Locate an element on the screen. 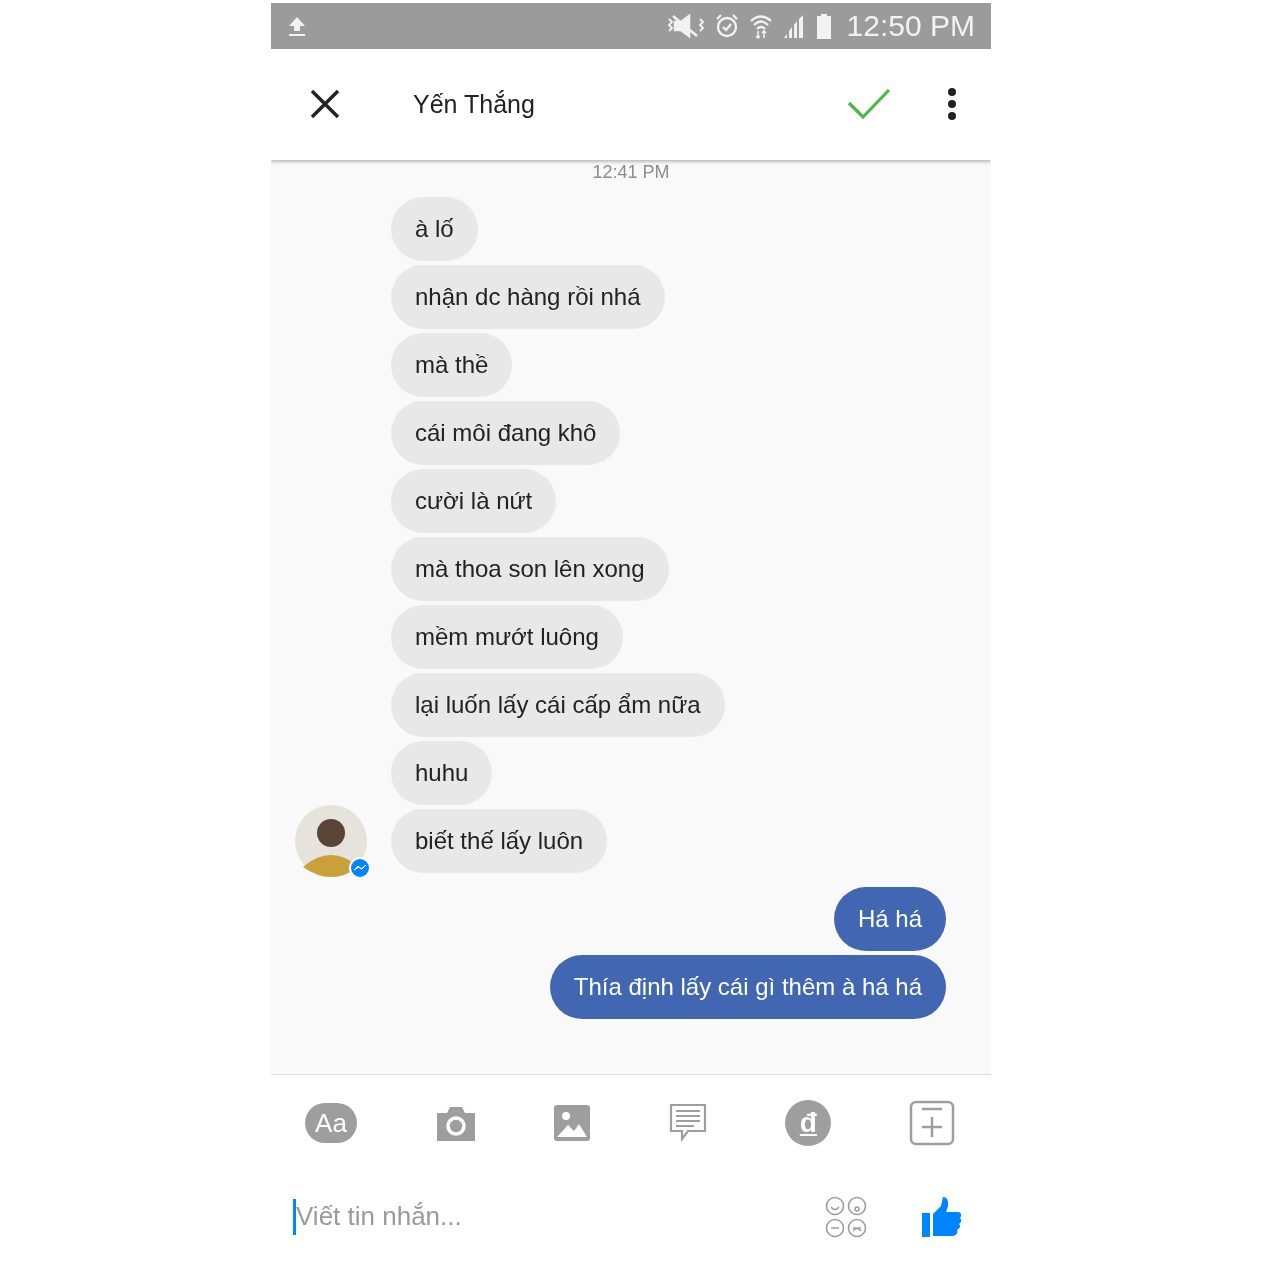 The height and width of the screenshot is (1262, 1262). gallery-button is located at coordinates (572, 1123).